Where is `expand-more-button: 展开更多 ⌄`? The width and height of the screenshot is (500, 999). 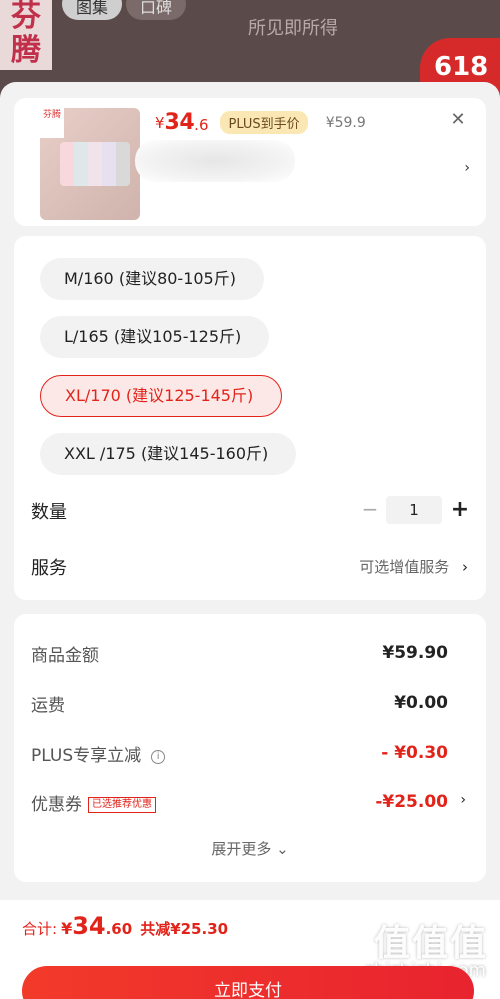 expand-more-button: 展开更多 ⌄ is located at coordinates (250, 848).